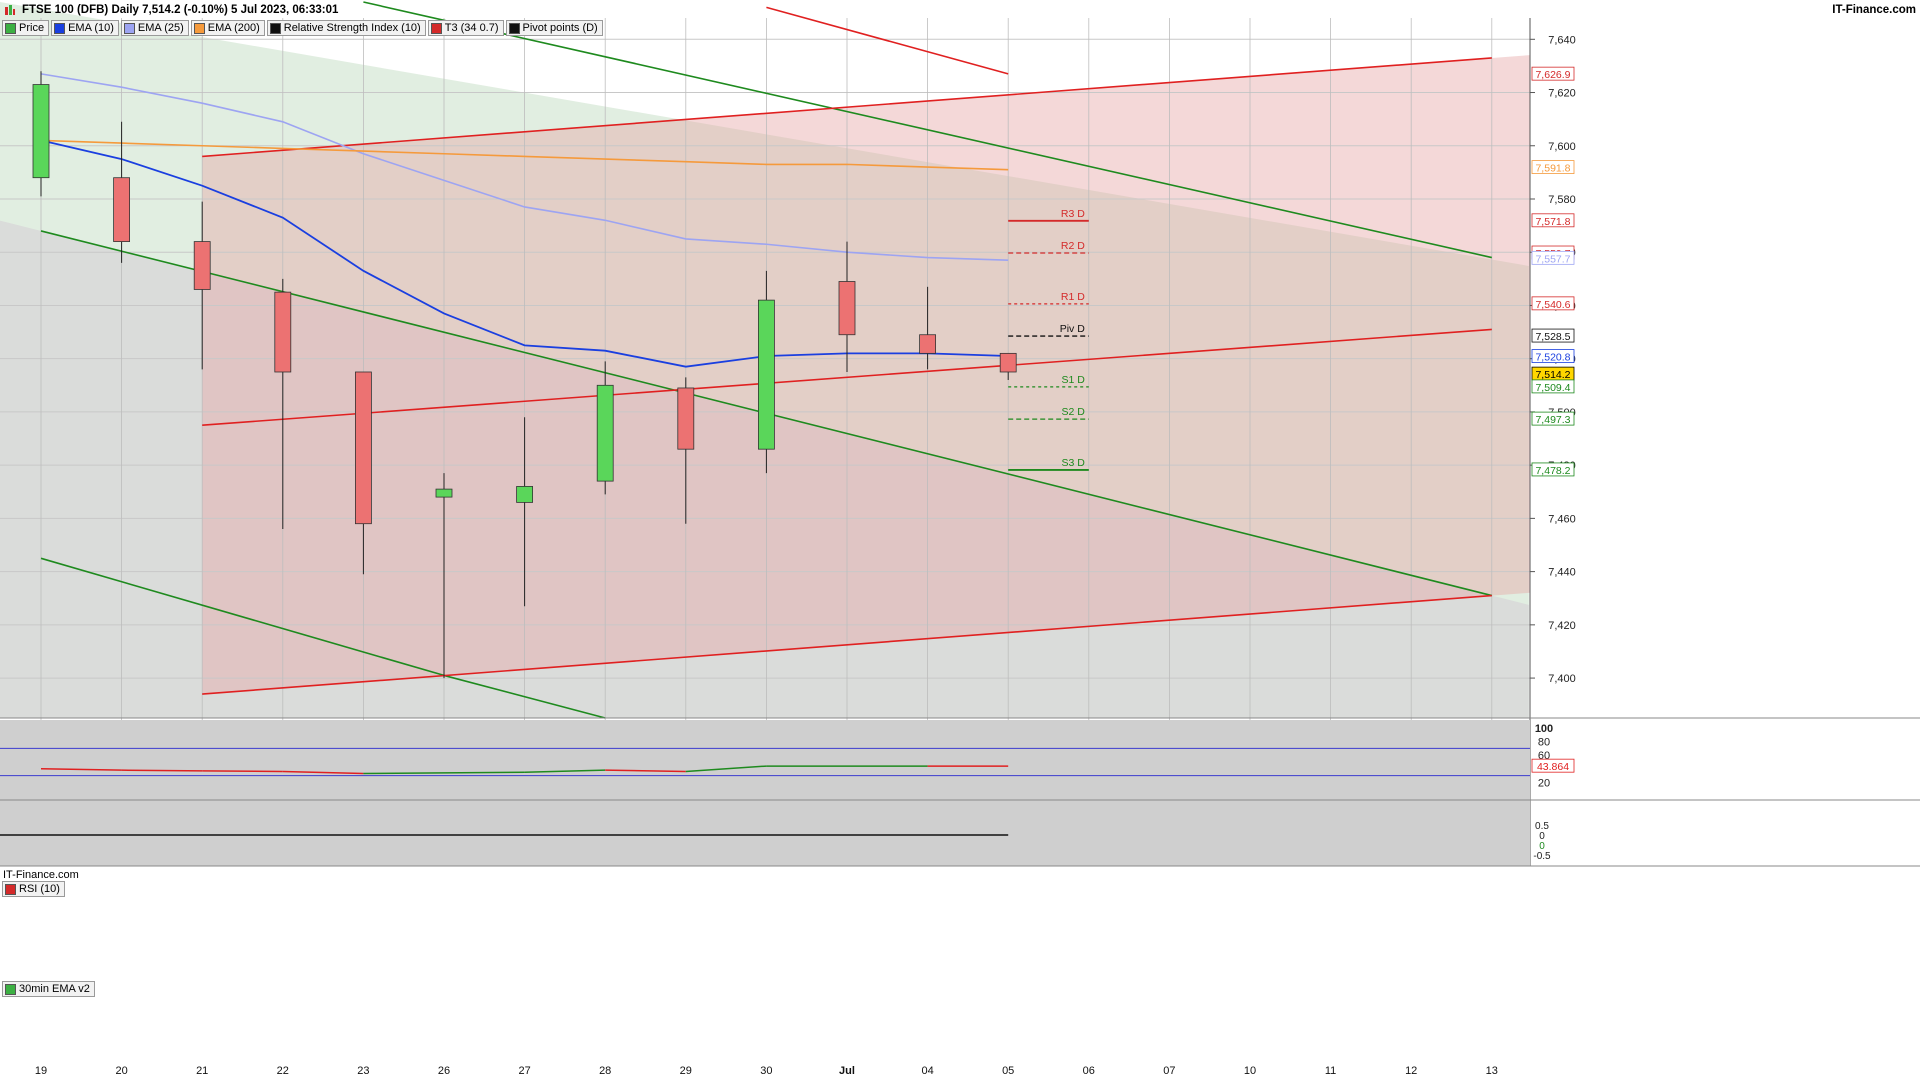 Image resolution: width=1920 pixels, height=1080 pixels. Describe the element at coordinates (686, 1071) in the screenshot. I see `x-tick-label: 29` at that location.